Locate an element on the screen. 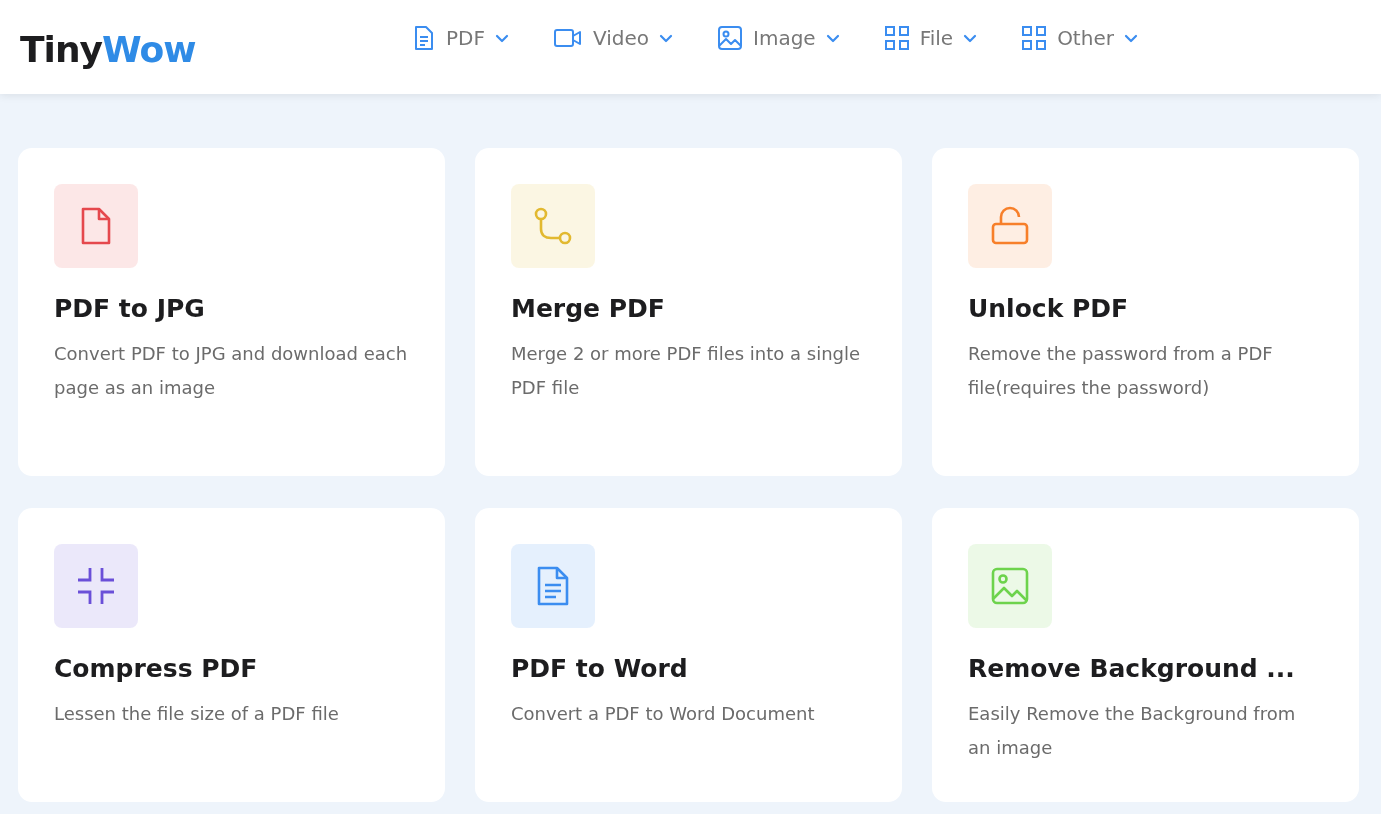 This screenshot has height=814, width=1381. logo: TinyWow is located at coordinates (216, 49).